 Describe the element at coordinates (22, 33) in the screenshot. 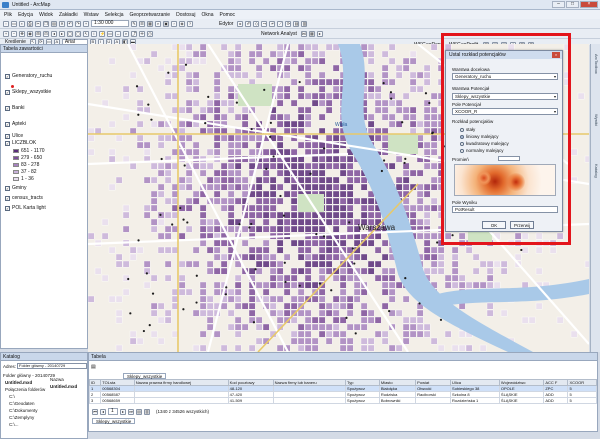

I see `pan-icon: ✥` at that location.